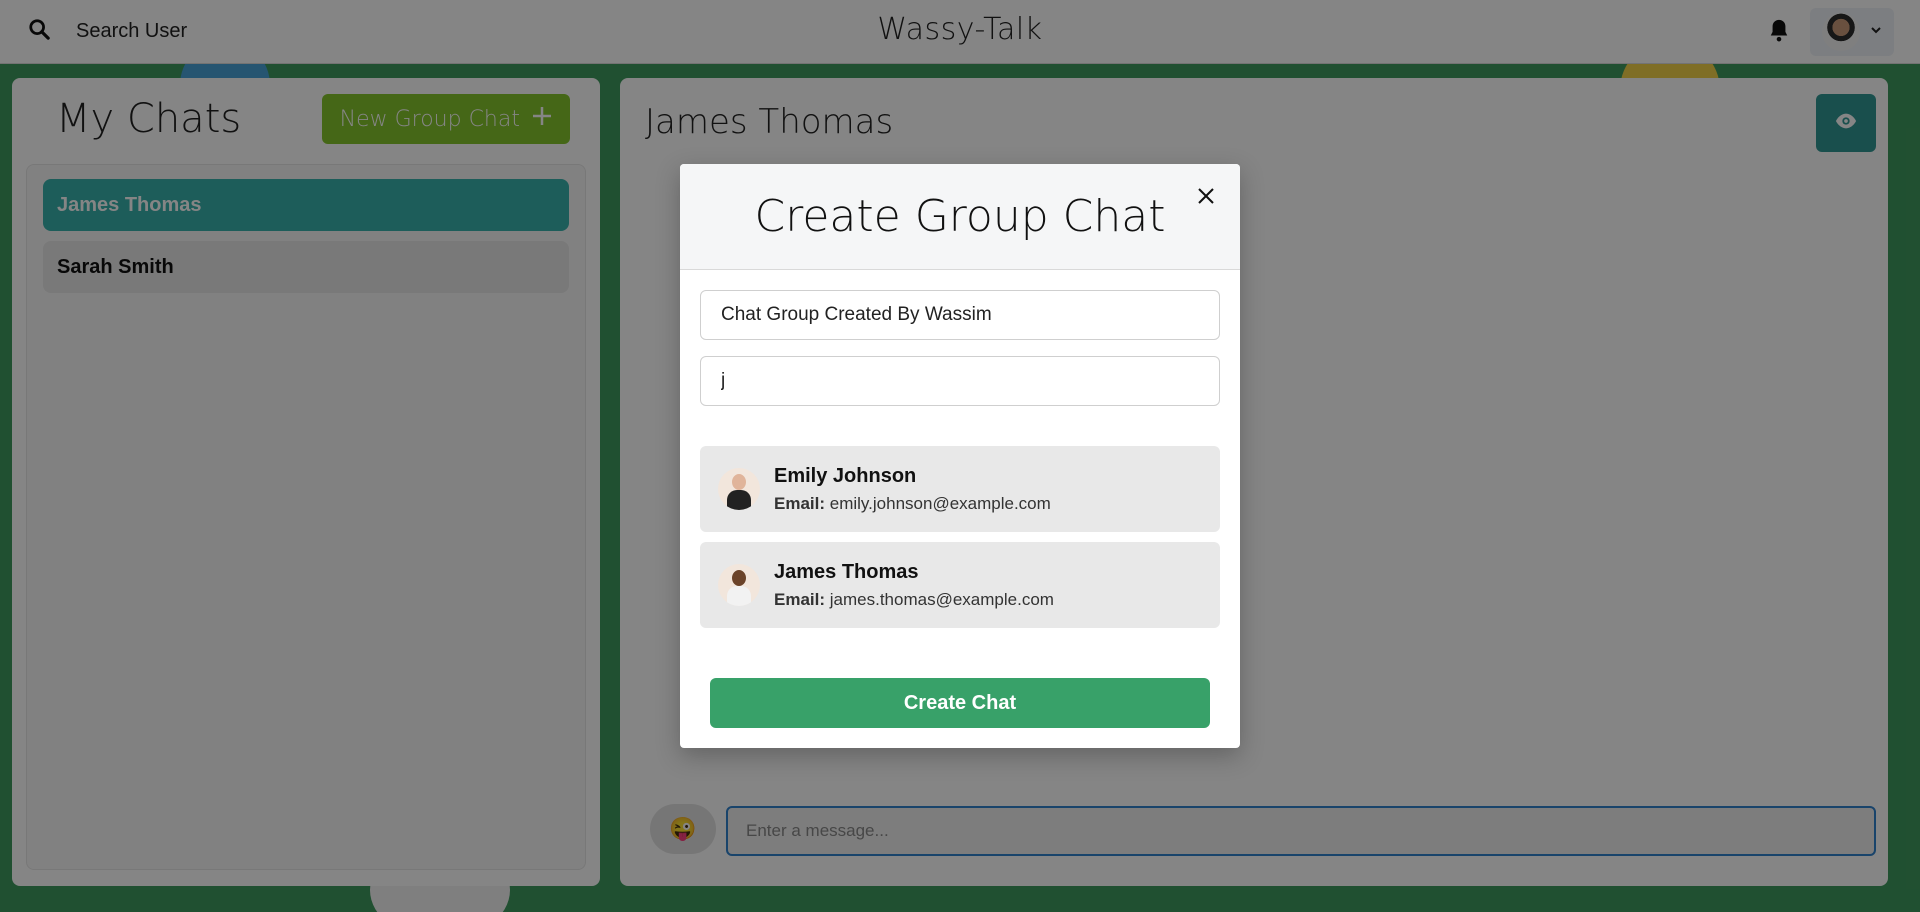 The width and height of the screenshot is (1920, 912). I want to click on add-users-search-input, so click(960, 381).